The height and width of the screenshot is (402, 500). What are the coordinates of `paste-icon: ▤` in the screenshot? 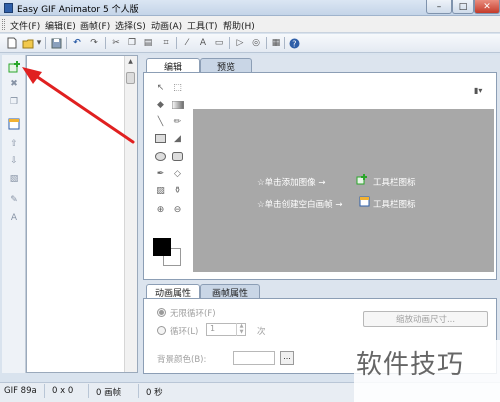 It's located at (148, 43).